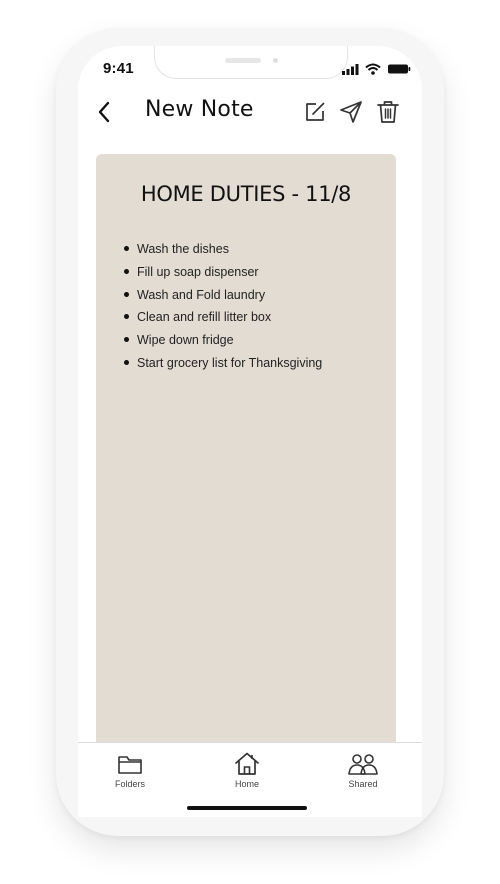 This screenshot has height=884, width=500. I want to click on signal-wifi-battery-icon, so click(376, 69).